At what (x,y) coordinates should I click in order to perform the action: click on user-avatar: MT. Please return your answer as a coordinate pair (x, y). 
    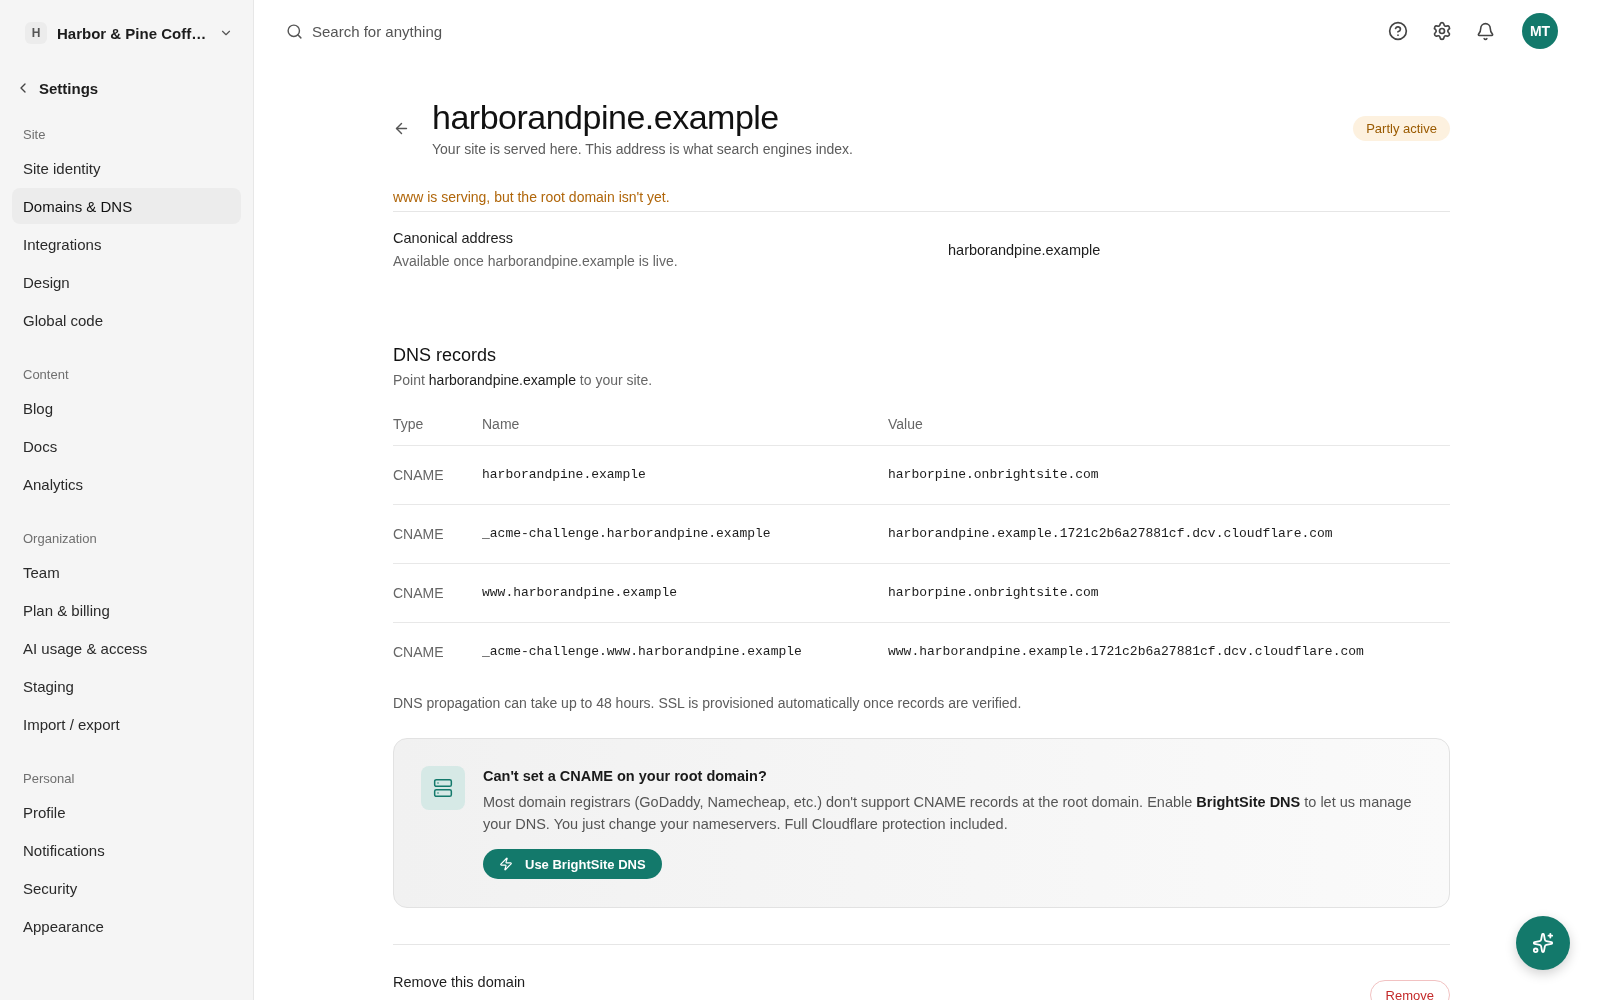
    Looking at the image, I should click on (1540, 31).